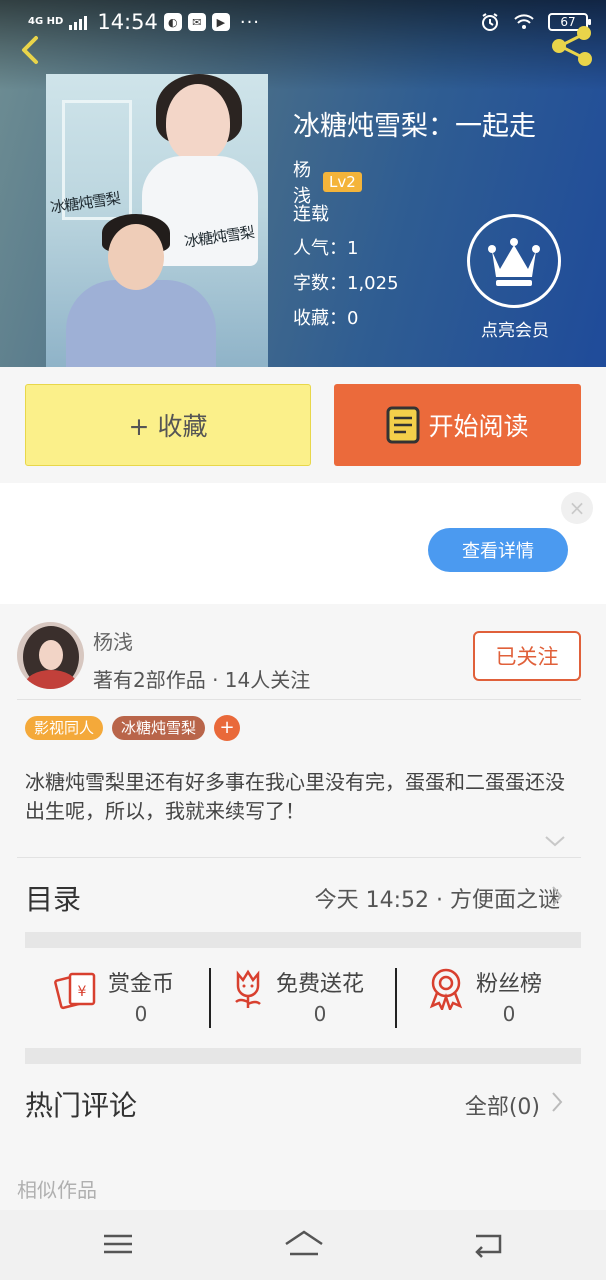 The image size is (606, 1280). Describe the element at coordinates (127, 22) in the screenshot. I see `status-time: 14:54` at that location.